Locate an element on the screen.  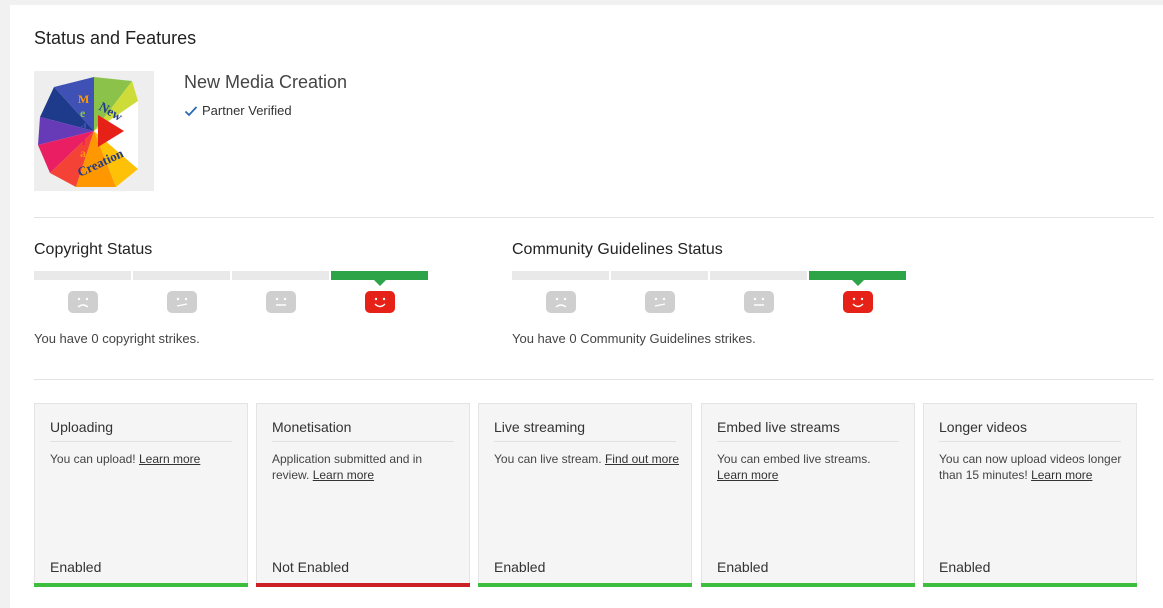
copyright-strike-bar is located at coordinates (244, 278).